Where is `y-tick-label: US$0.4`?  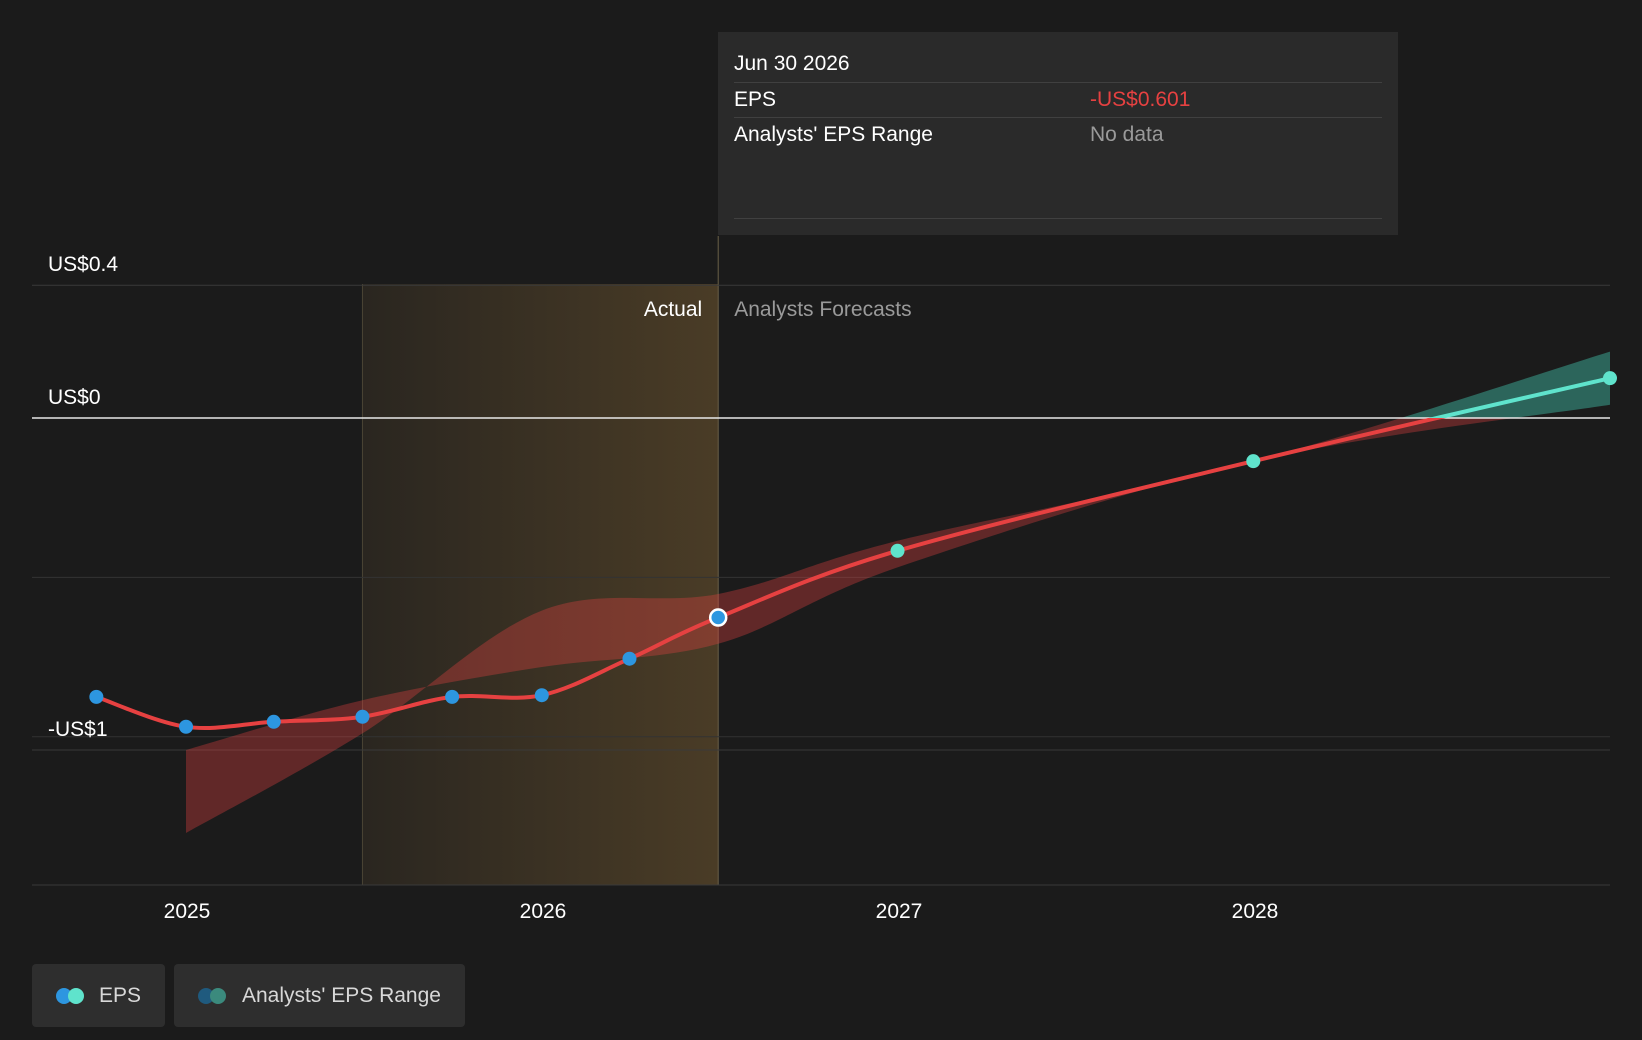 y-tick-label: US$0.4 is located at coordinates (83, 264).